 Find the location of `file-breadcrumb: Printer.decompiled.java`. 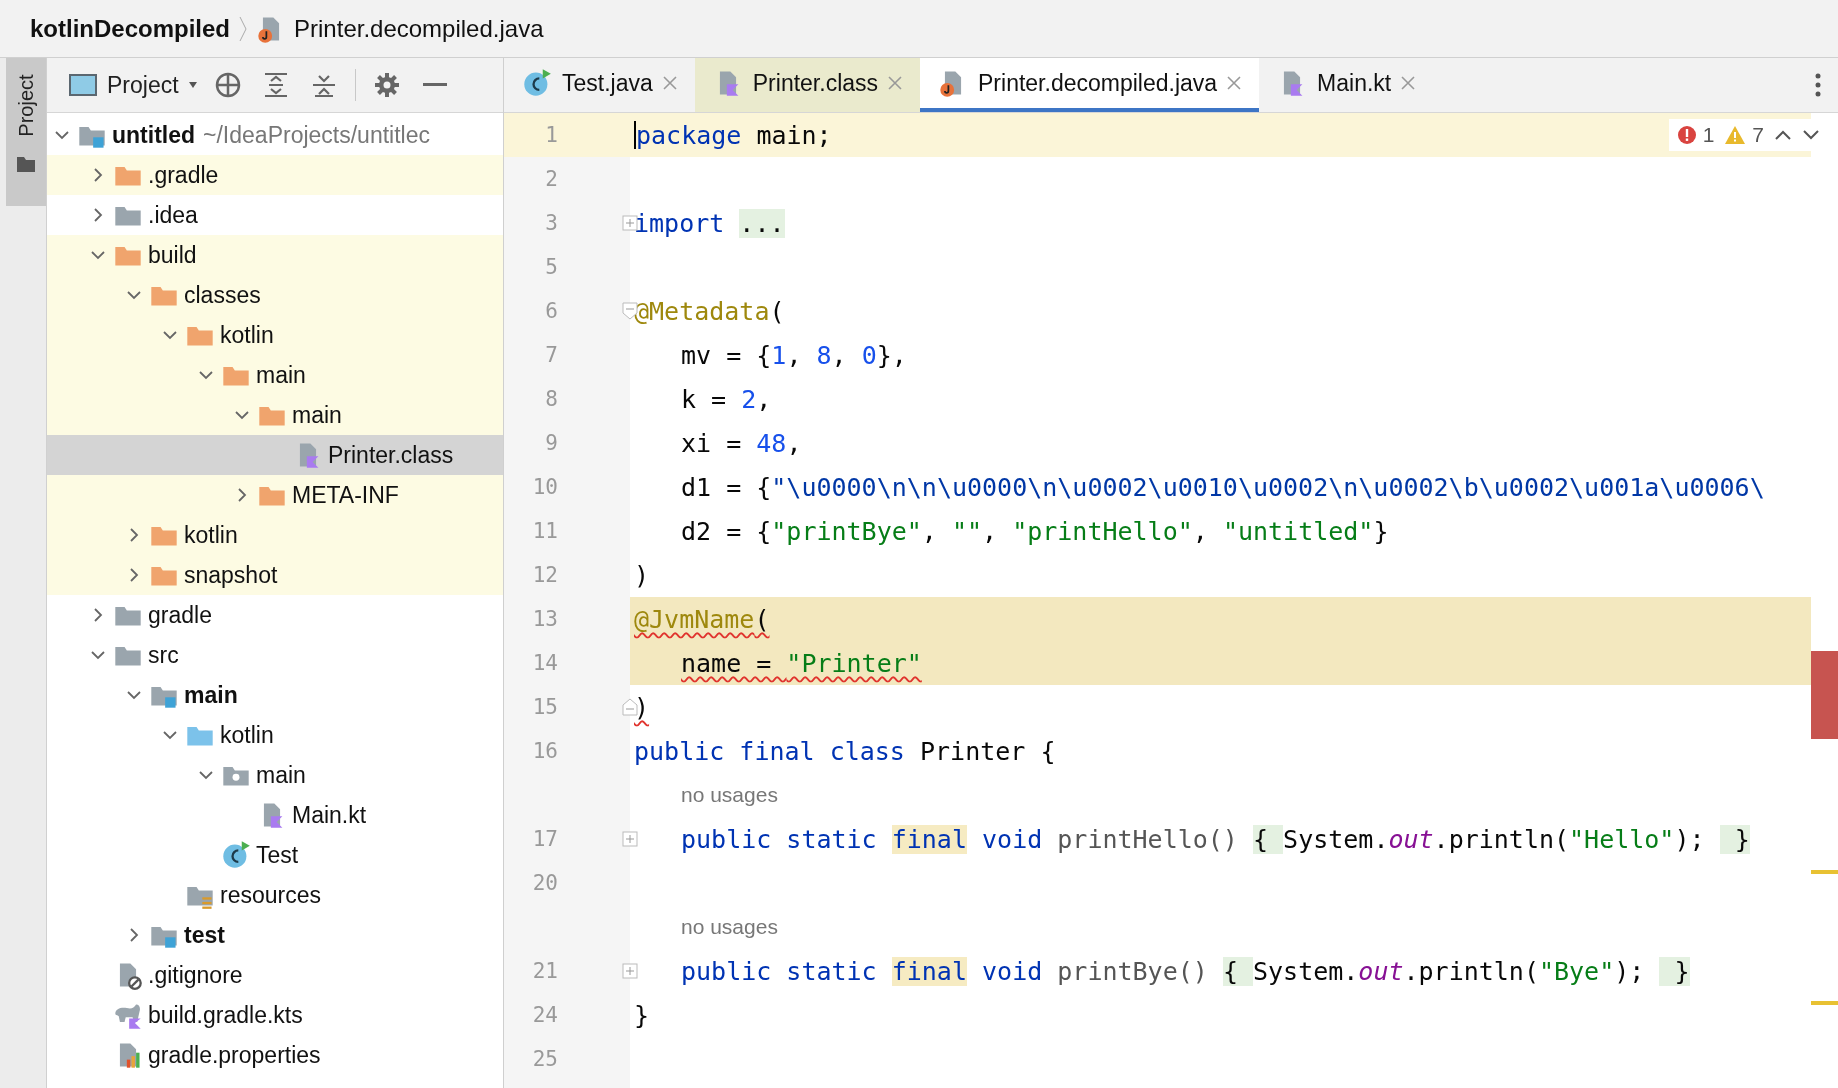

file-breadcrumb: Printer.decompiled.java is located at coordinates (419, 28).